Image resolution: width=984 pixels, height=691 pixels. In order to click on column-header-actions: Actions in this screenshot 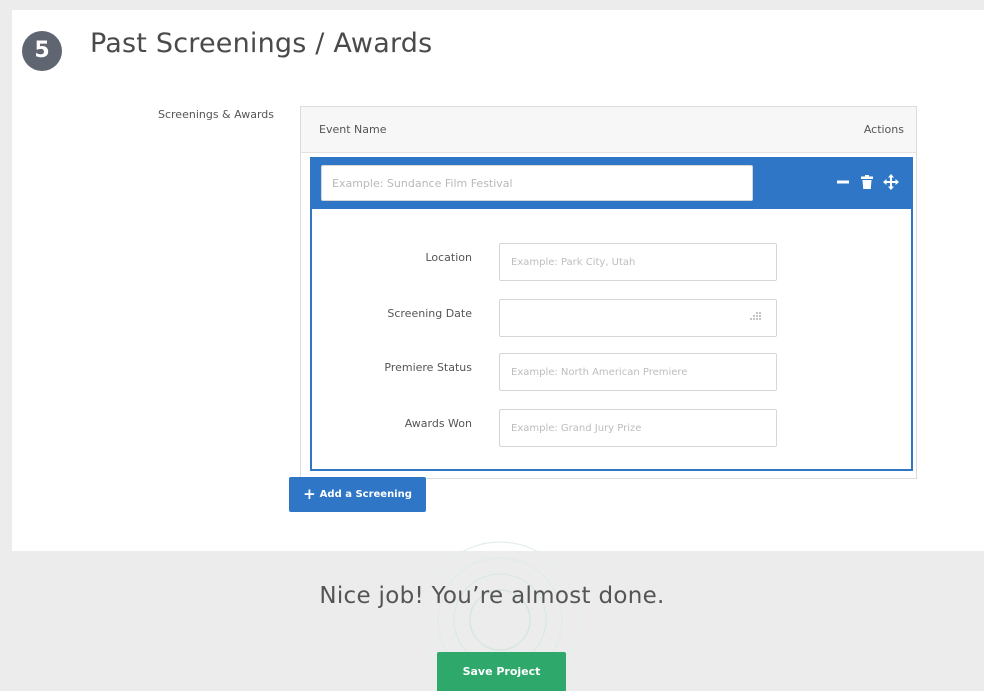, I will do `click(883, 129)`.